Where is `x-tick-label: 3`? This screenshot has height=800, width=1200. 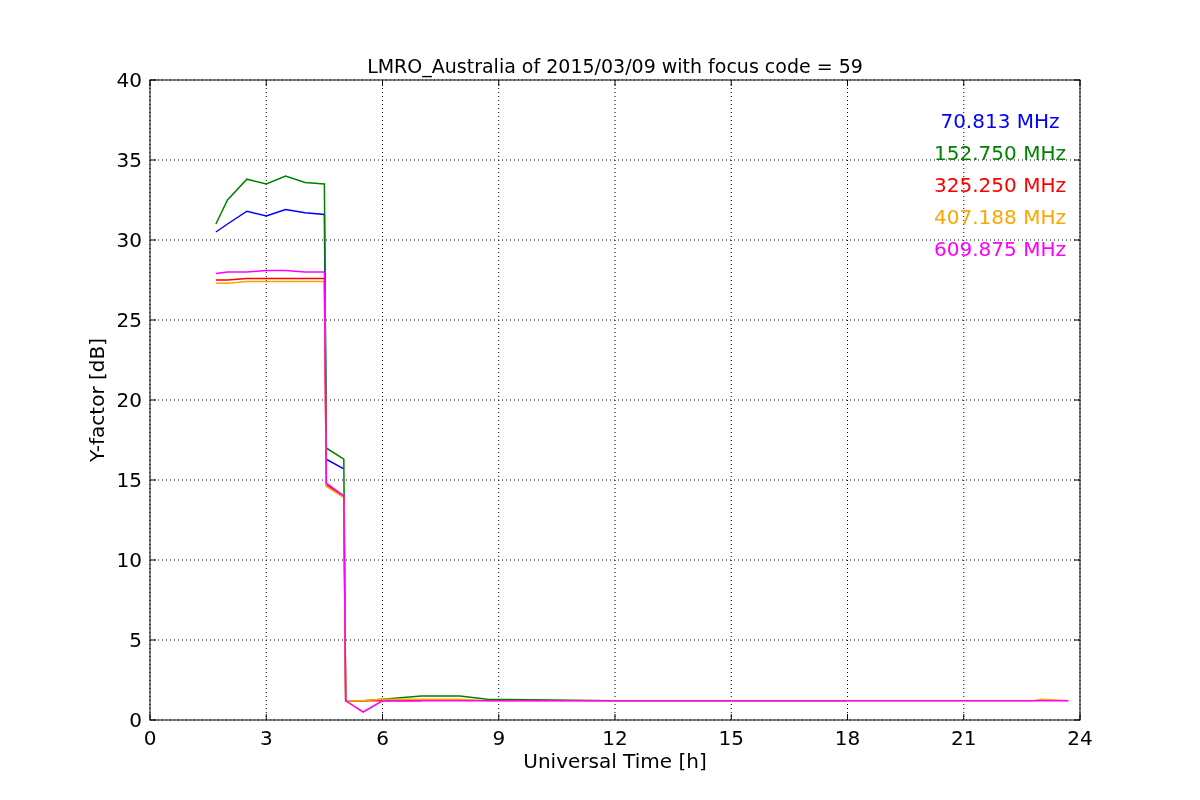 x-tick-label: 3 is located at coordinates (266, 738).